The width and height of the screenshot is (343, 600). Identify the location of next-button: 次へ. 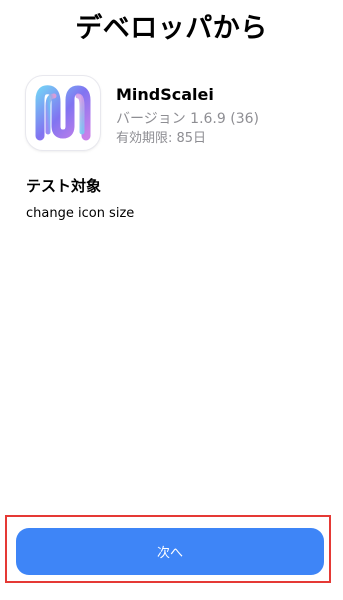
(170, 551).